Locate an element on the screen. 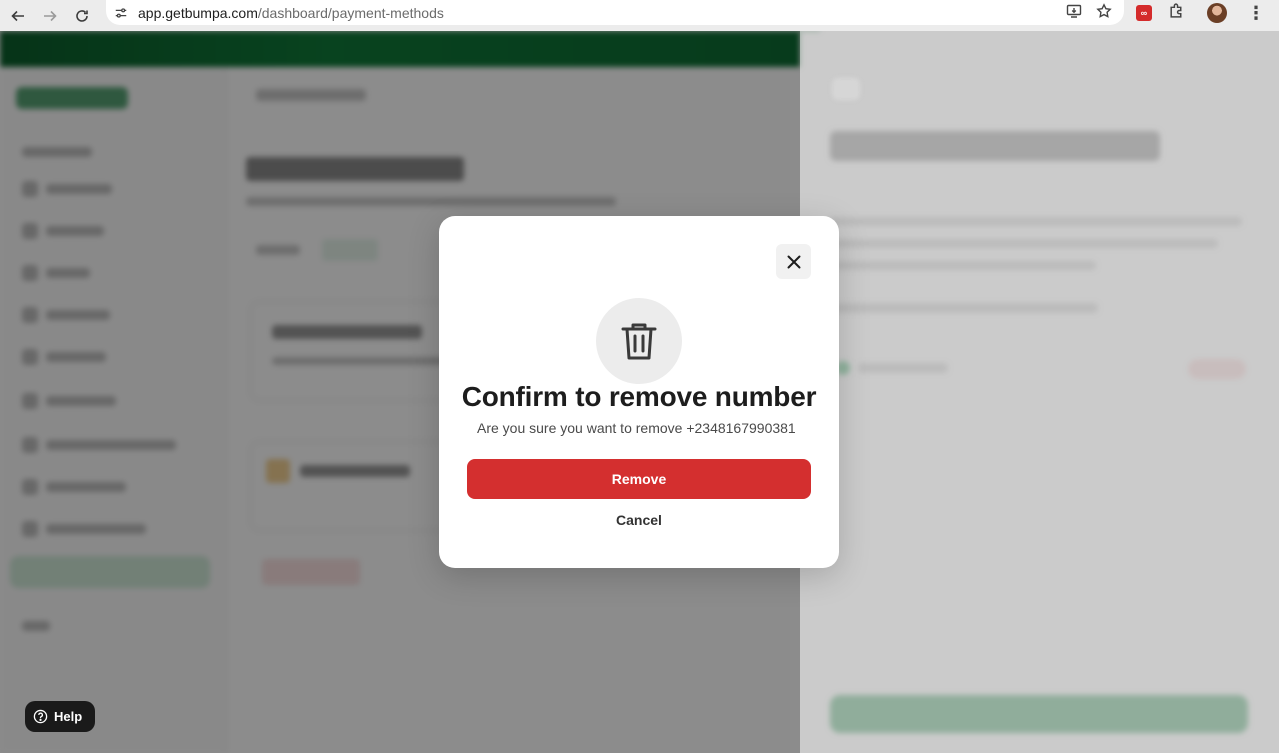 This screenshot has height=753, width=1279. trash-icon-container is located at coordinates (639, 341).